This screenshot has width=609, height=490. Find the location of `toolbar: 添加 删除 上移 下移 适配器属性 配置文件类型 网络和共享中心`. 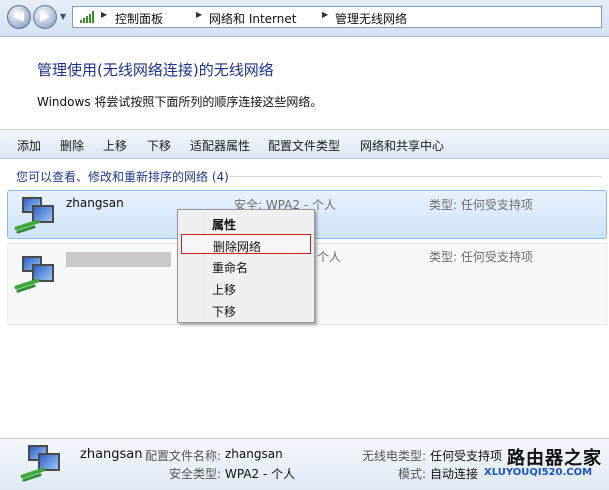

toolbar: 添加 删除 上移 下移 适配器属性 配置文件类型 网络和共享中心 is located at coordinates (304, 144).